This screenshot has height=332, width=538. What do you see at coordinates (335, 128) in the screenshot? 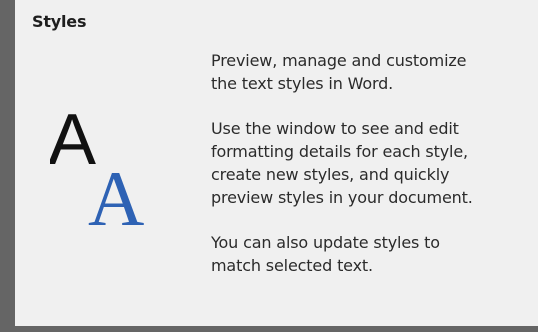
I see `description-line: Use the window to see and edit` at bounding box center [335, 128].